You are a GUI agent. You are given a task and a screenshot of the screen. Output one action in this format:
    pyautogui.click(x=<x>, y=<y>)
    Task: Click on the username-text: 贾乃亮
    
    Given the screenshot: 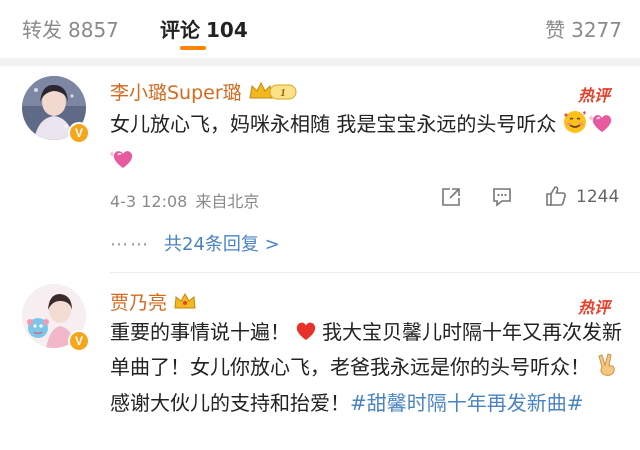 What is the action you would take?
    pyautogui.click(x=139, y=303)
    